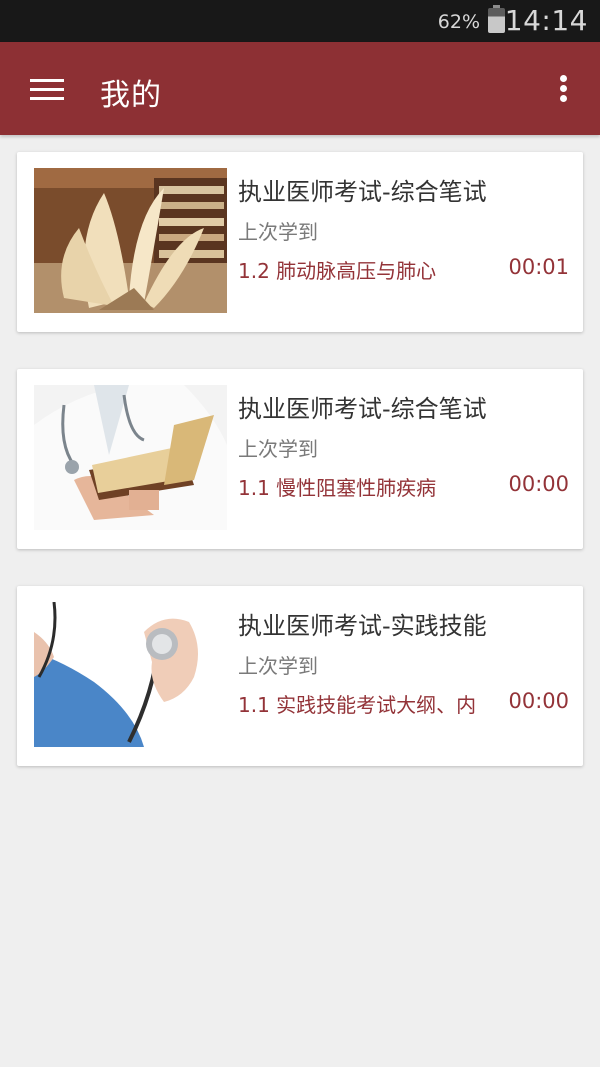  What do you see at coordinates (496, 19) in the screenshot?
I see `battery-icon` at bounding box center [496, 19].